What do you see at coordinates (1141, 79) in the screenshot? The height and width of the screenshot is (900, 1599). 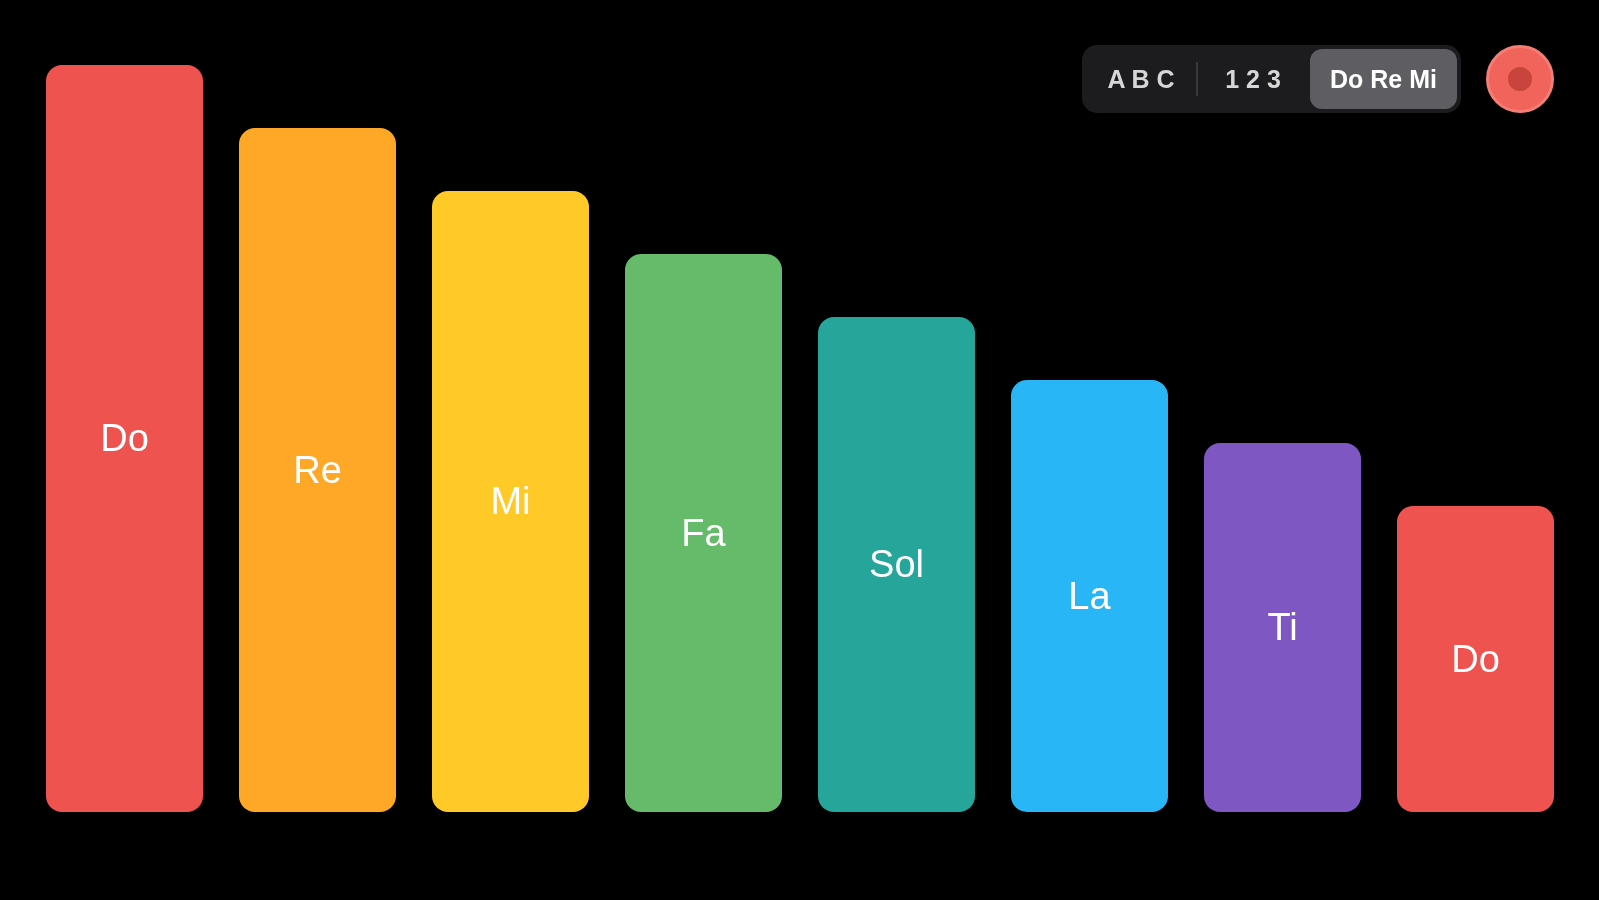 I see `label-mode-segment: A B C` at bounding box center [1141, 79].